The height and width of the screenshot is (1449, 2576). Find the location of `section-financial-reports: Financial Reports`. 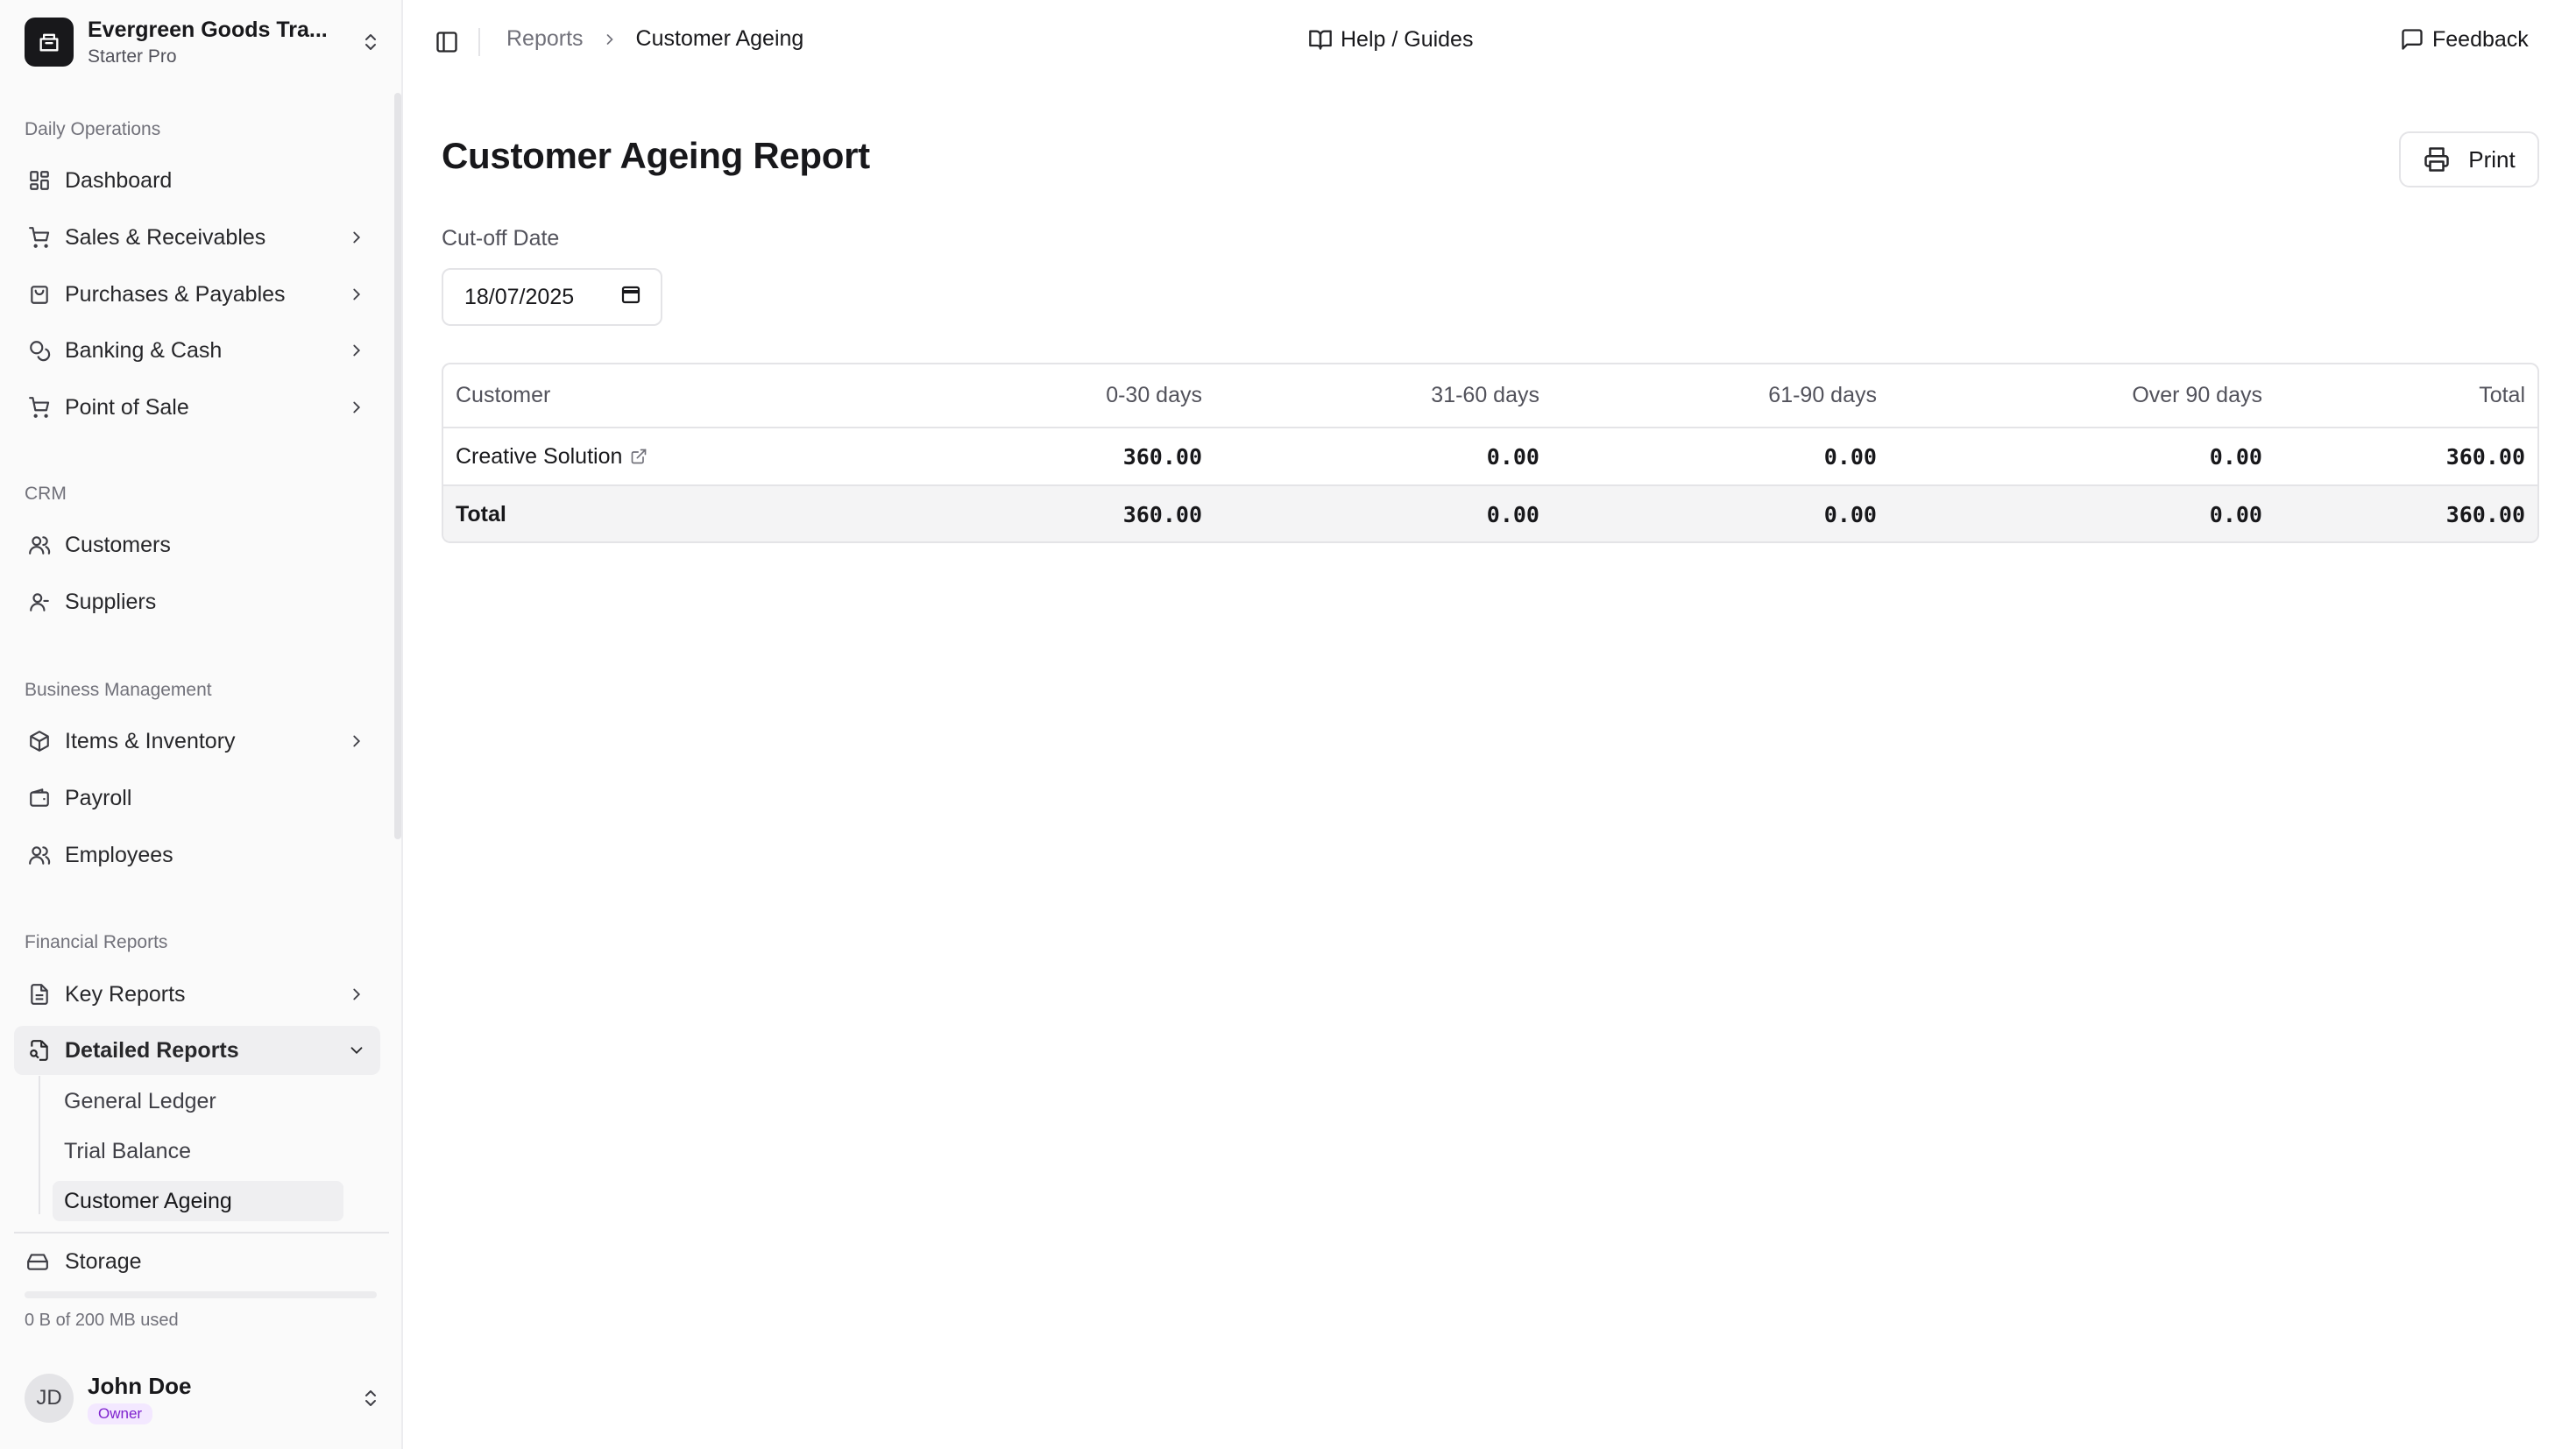

section-financial-reports: Financial Reports is located at coordinates (96, 942).